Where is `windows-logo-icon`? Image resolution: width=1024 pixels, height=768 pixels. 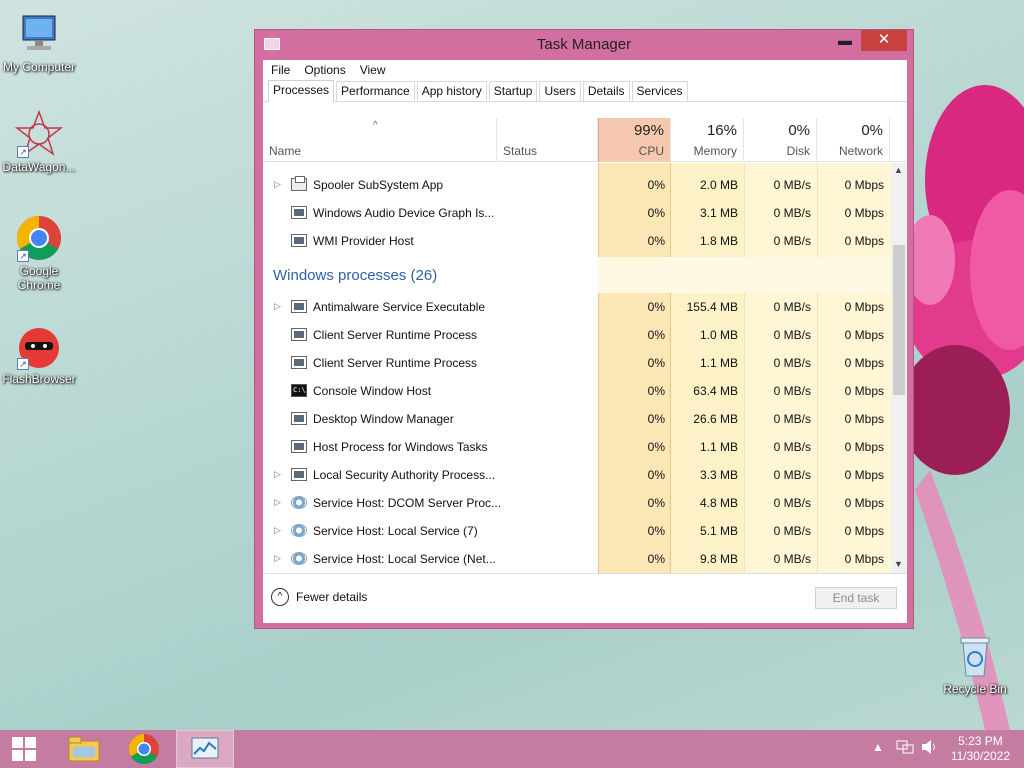
windows-logo-icon is located at coordinates (24, 749).